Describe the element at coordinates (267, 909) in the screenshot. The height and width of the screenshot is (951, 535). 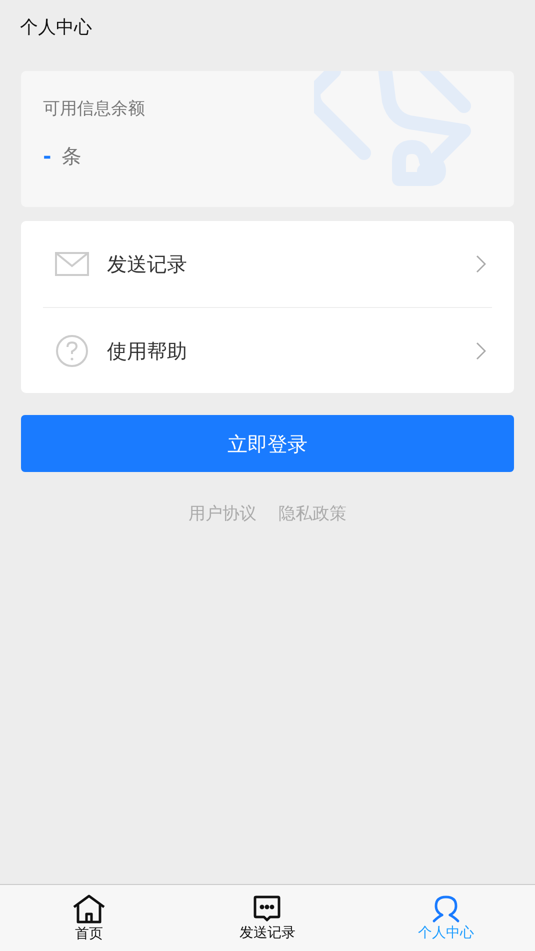
I see `chat-icon` at that location.